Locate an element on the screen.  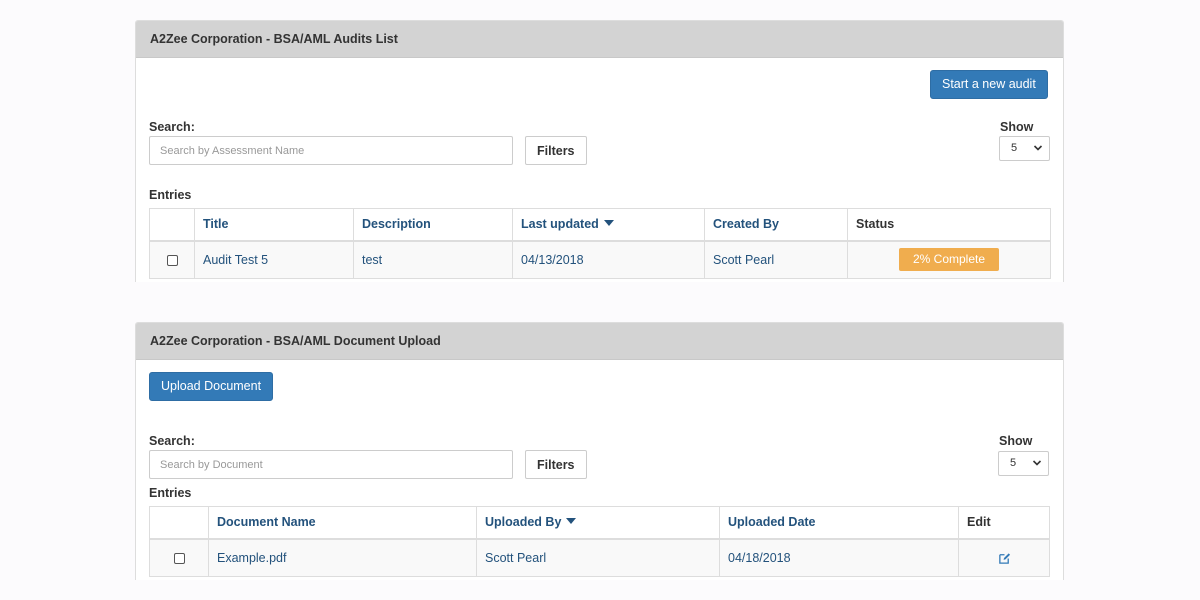
column-created-by: Created By is located at coordinates (776, 225).